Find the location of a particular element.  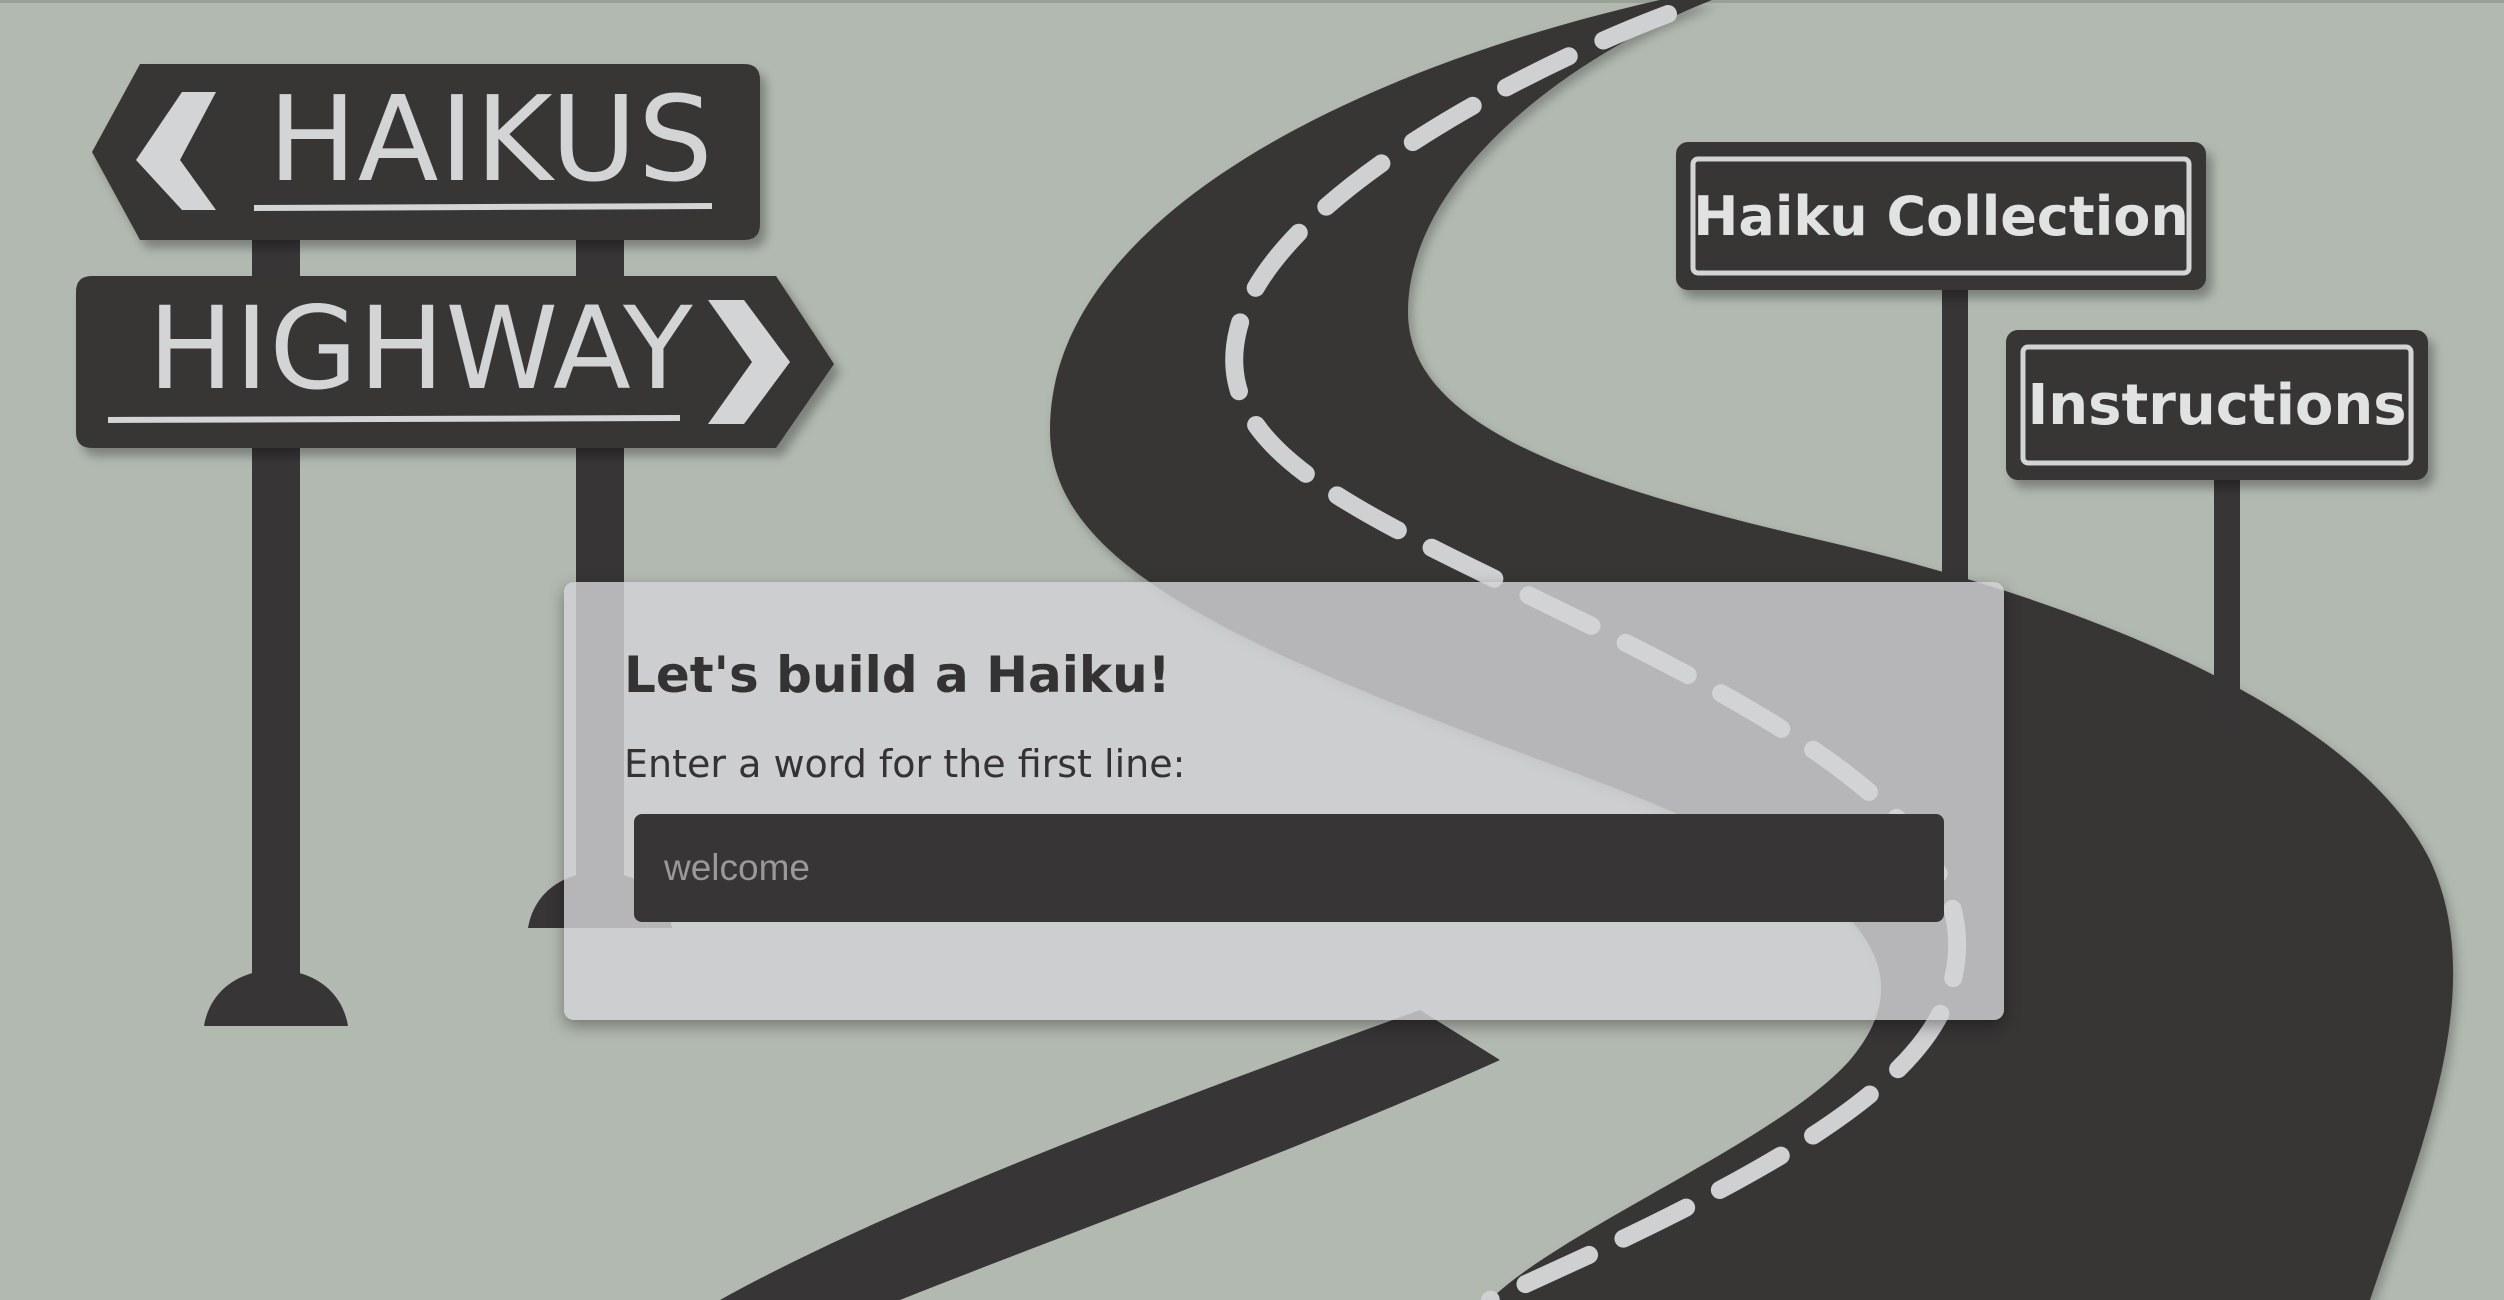

instructions-label: Instructions is located at coordinates (2217, 405).